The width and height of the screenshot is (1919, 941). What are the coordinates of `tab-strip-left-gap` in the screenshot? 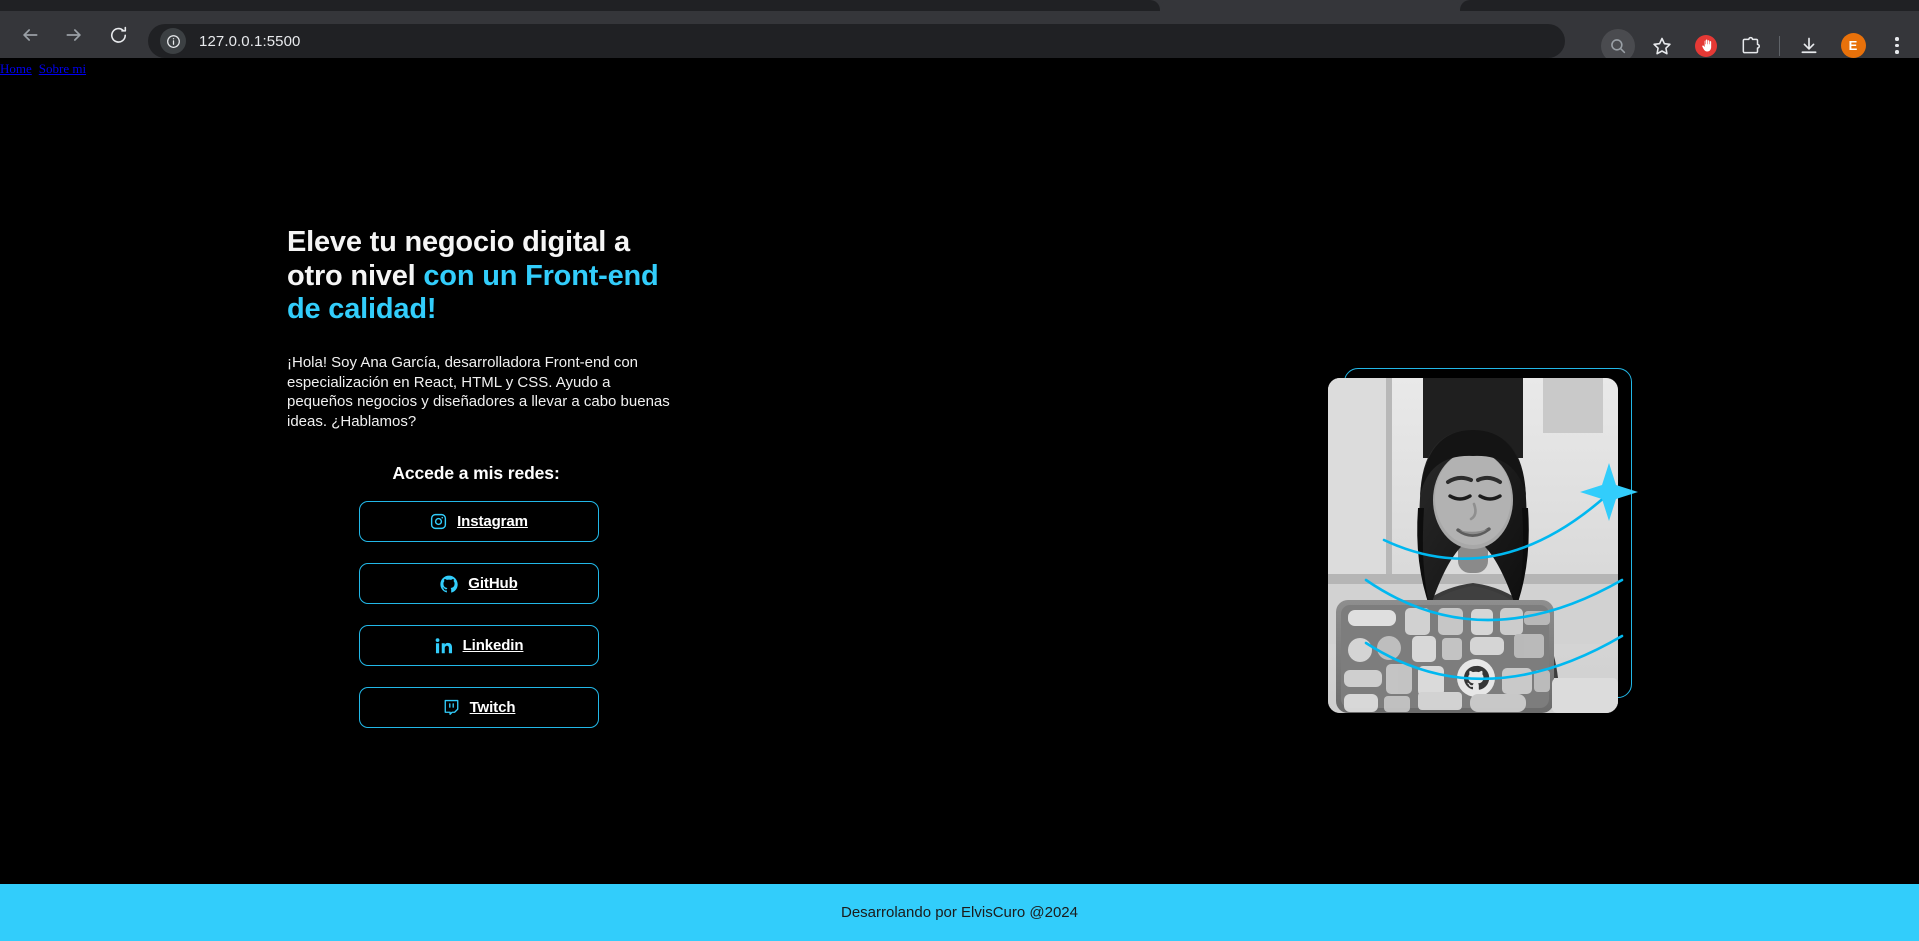 It's located at (580, 5).